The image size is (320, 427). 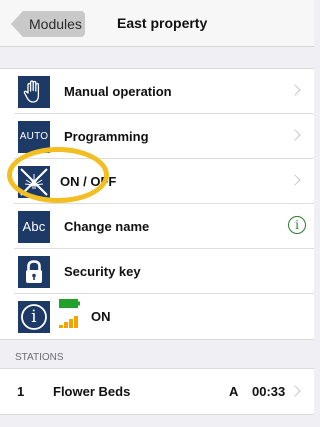 I want to click on auto-icon: AUTO, so click(x=34, y=137).